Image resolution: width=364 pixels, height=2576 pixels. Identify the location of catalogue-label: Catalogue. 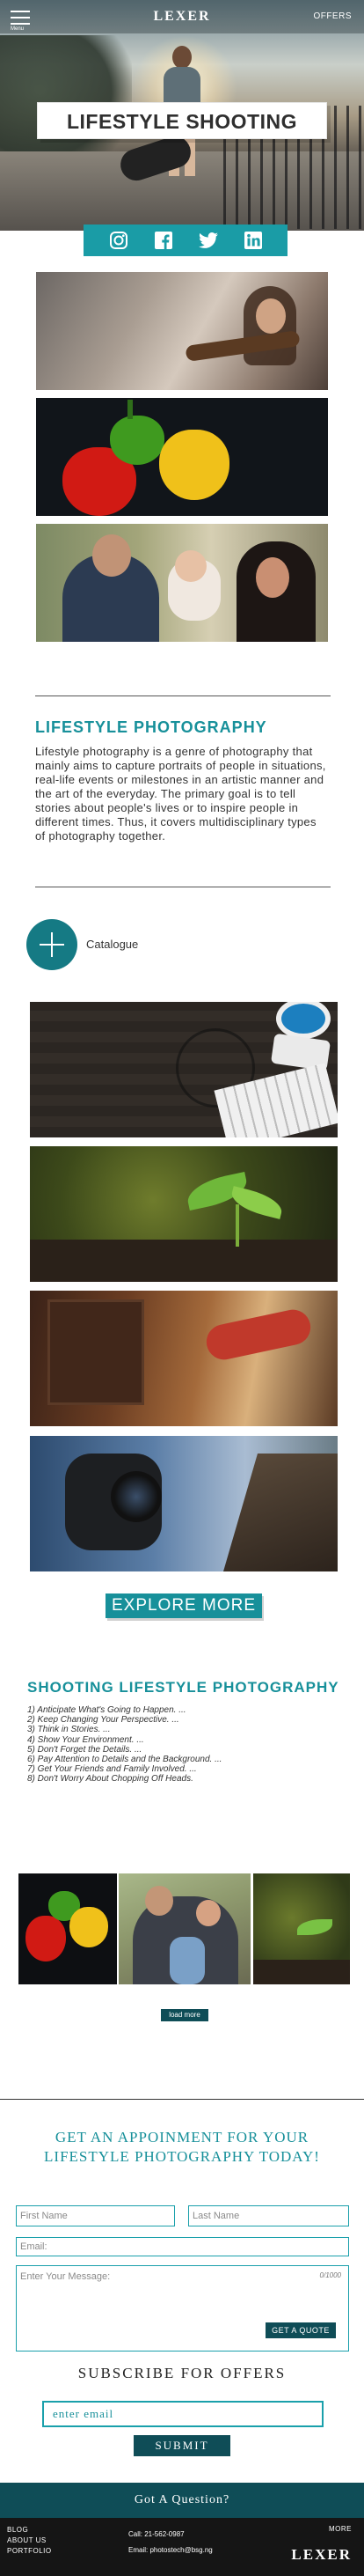
(112, 945).